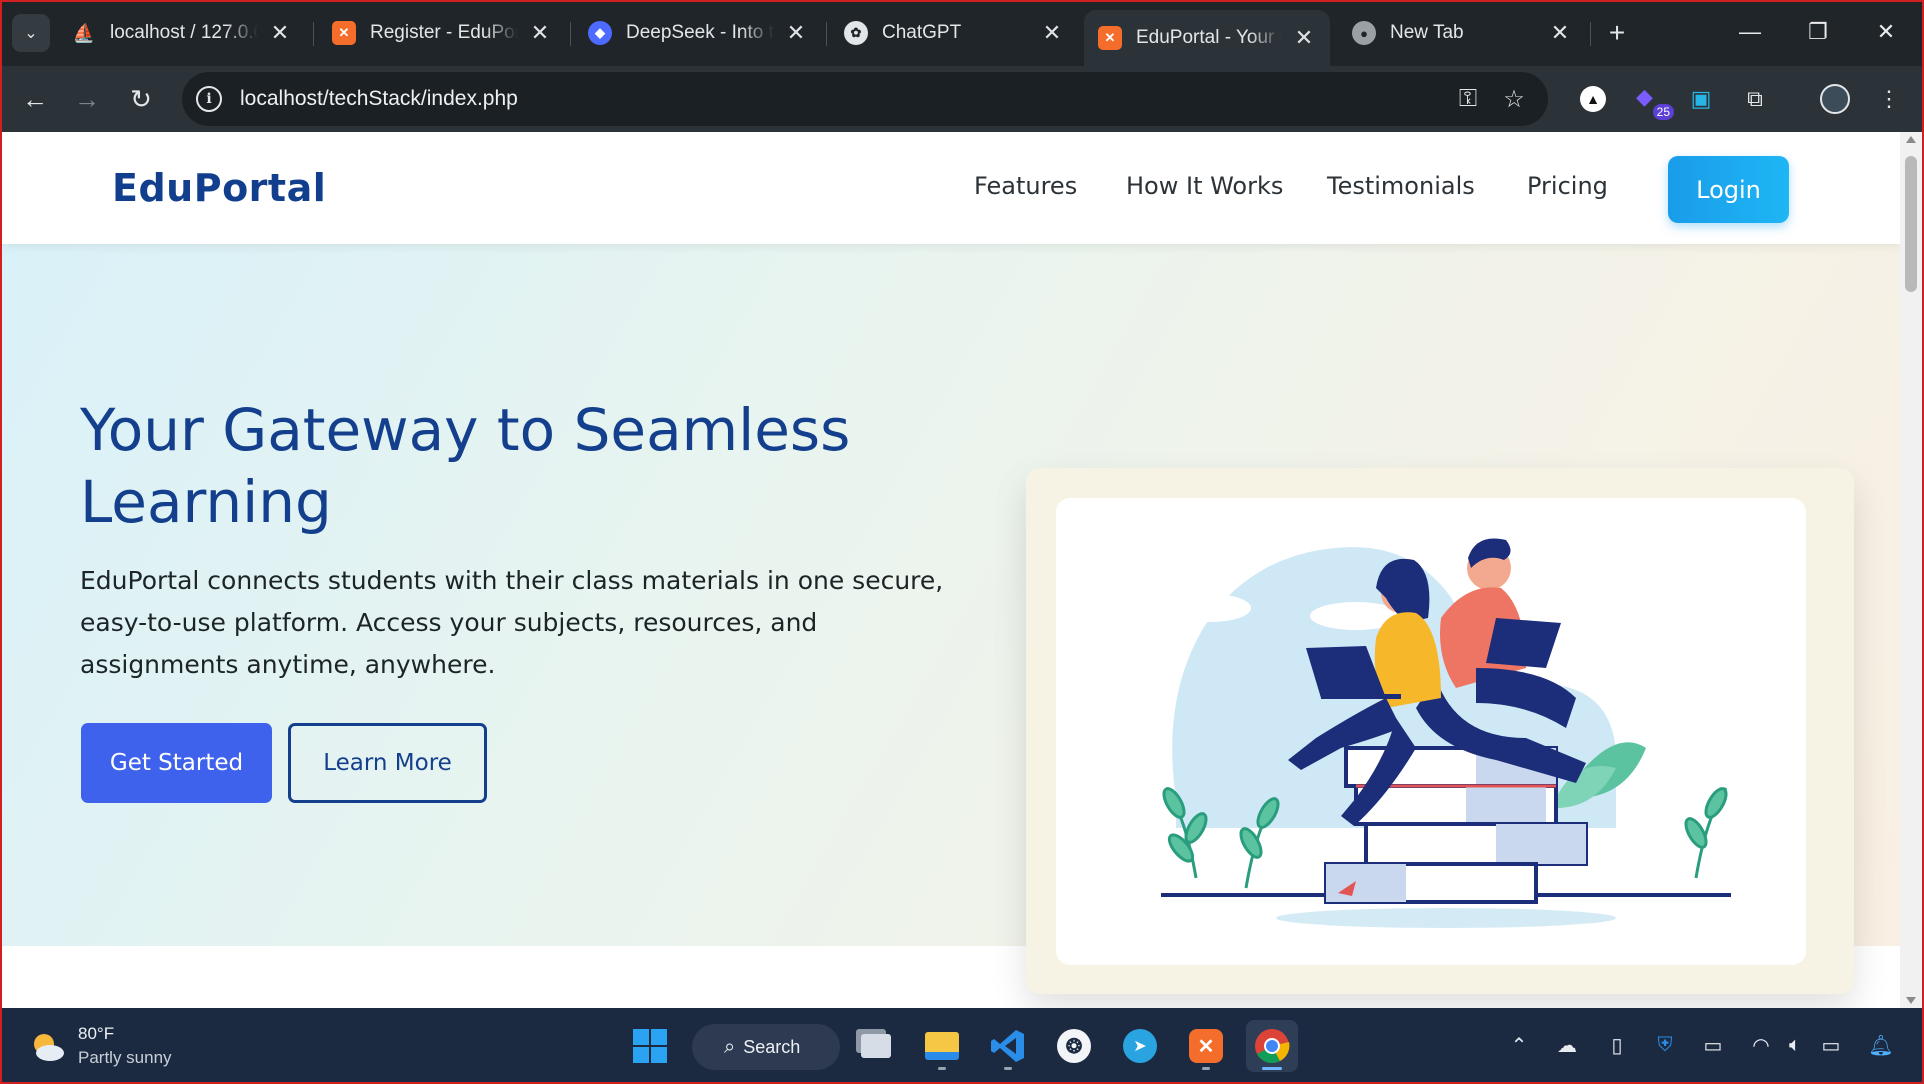 The image size is (1924, 1084). What do you see at coordinates (1911, 570) in the screenshot?
I see `page-scrollbar` at bounding box center [1911, 570].